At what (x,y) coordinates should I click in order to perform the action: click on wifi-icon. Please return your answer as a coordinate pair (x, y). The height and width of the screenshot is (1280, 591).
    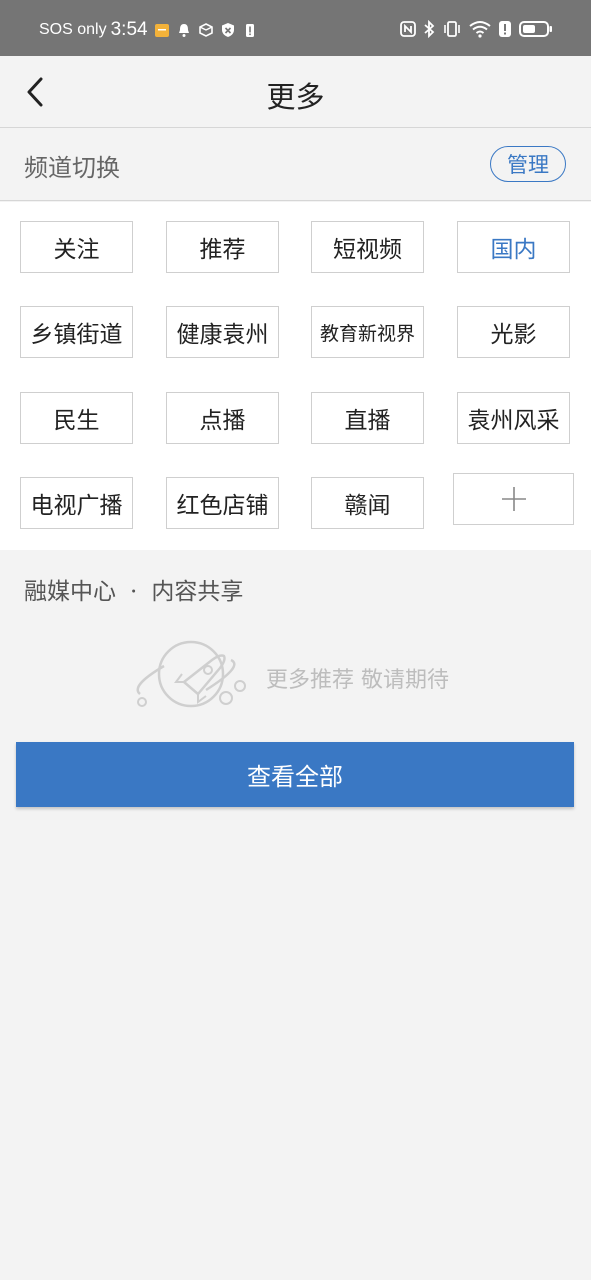
    Looking at the image, I should click on (480, 31).